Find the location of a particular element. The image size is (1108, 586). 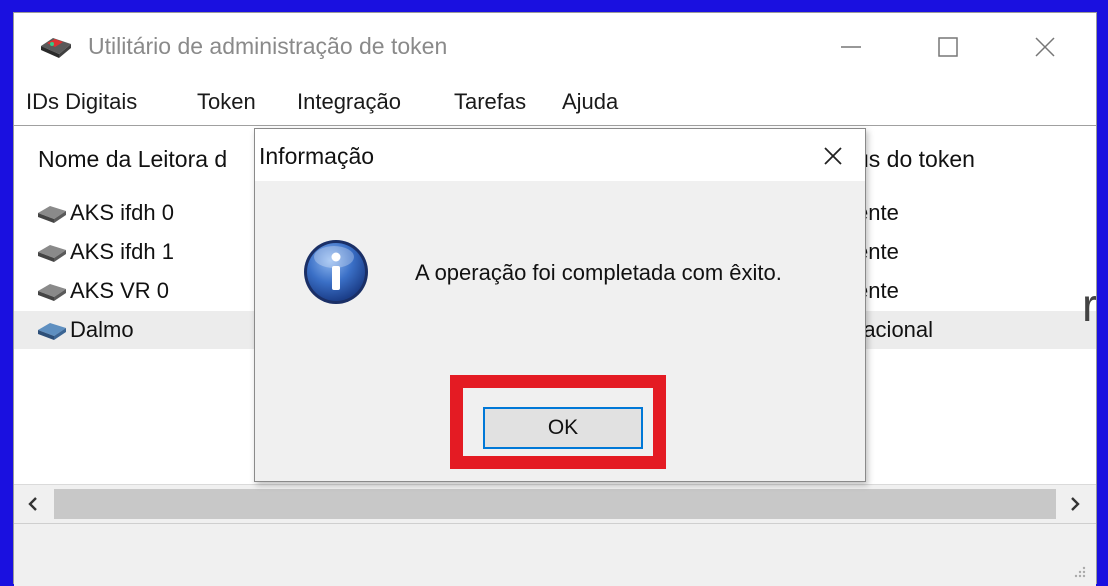

dialog-title: Informação is located at coordinates (317, 156).